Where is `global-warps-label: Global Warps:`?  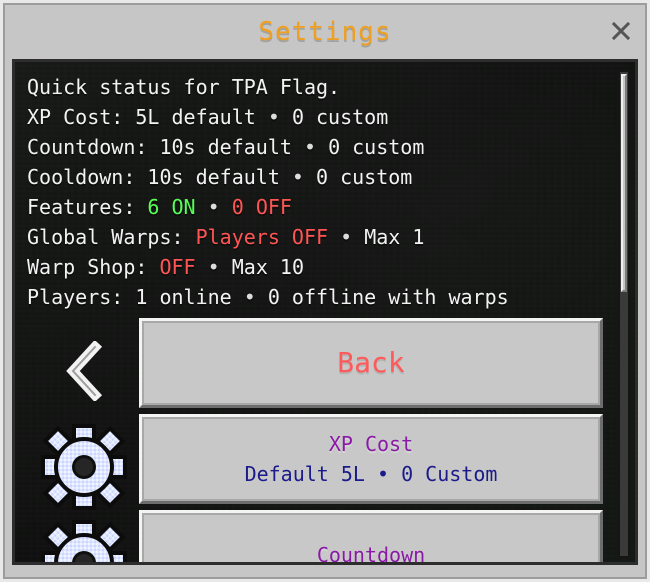 global-warps-label: Global Warps: is located at coordinates (105, 237).